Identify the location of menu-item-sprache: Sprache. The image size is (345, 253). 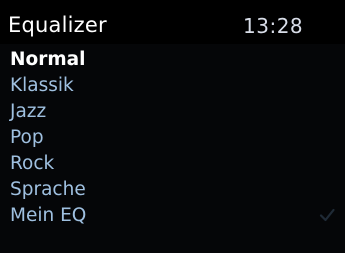
(172, 190).